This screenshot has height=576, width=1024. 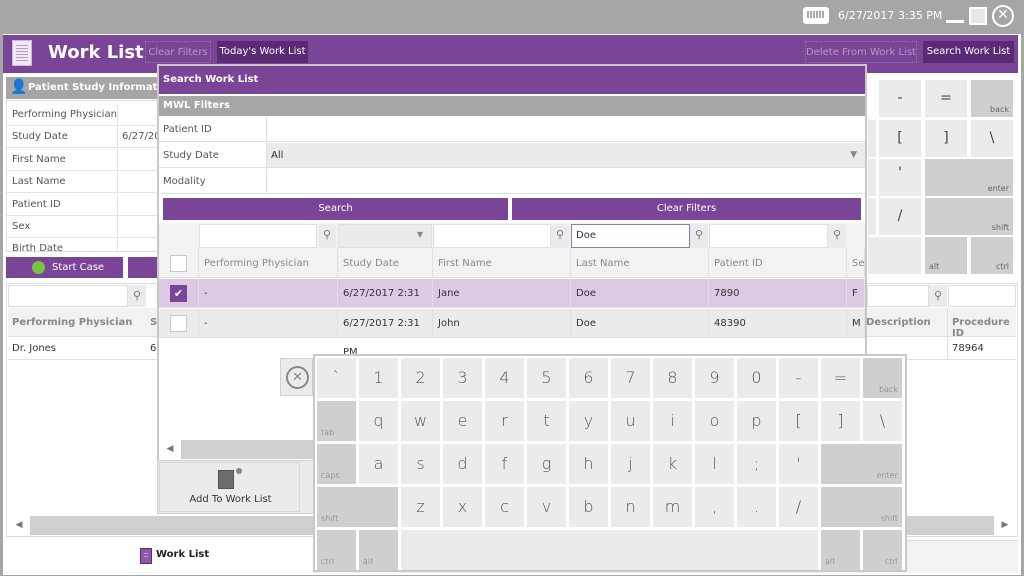 I want to click on row-checkbox, so click(x=178, y=323).